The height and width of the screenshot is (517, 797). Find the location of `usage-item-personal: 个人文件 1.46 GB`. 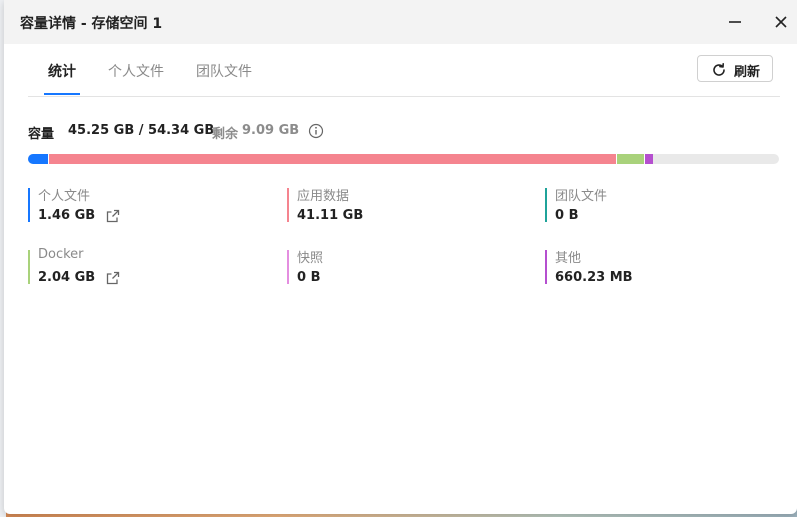

usage-item-personal: 个人文件 1.46 GB is located at coordinates (138, 205).